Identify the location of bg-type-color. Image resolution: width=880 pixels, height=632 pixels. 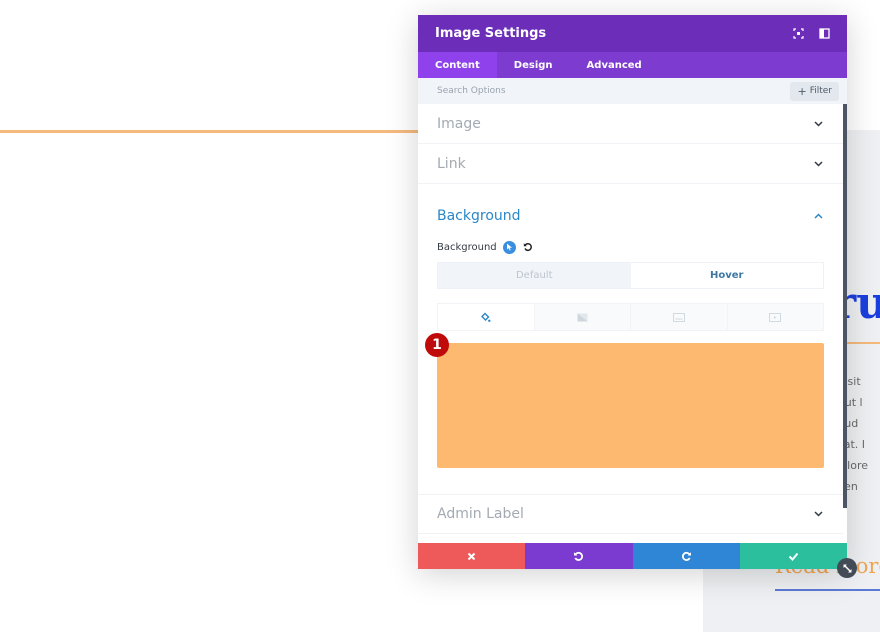
(486, 317).